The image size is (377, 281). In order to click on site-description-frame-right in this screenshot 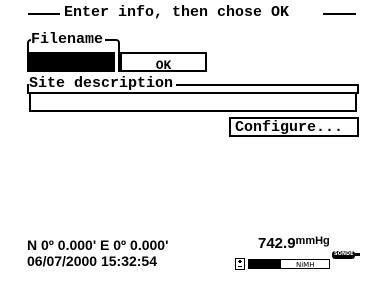, I will do `click(358, 89)`.